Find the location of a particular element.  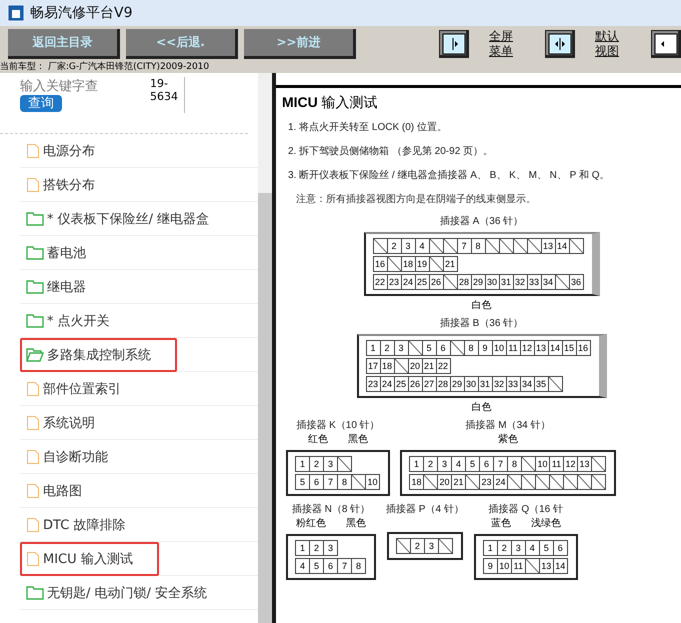

tree-item: * 点火开关 is located at coordinates (68, 321).